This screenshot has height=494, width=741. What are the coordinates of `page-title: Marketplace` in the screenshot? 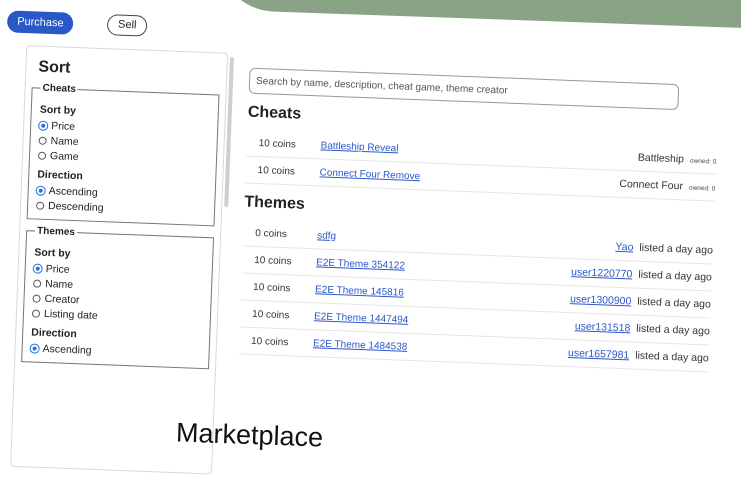 It's located at (249, 435).